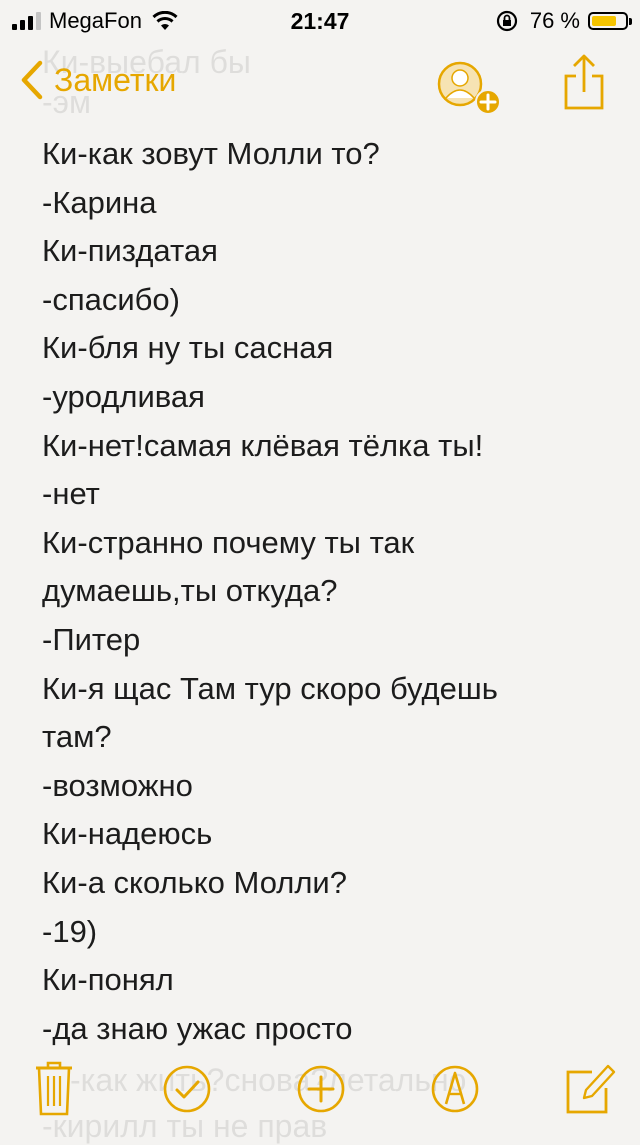 The height and width of the screenshot is (1145, 640). Describe the element at coordinates (130, 251) in the screenshot. I see `note-line: Ки-пиздатая` at that location.